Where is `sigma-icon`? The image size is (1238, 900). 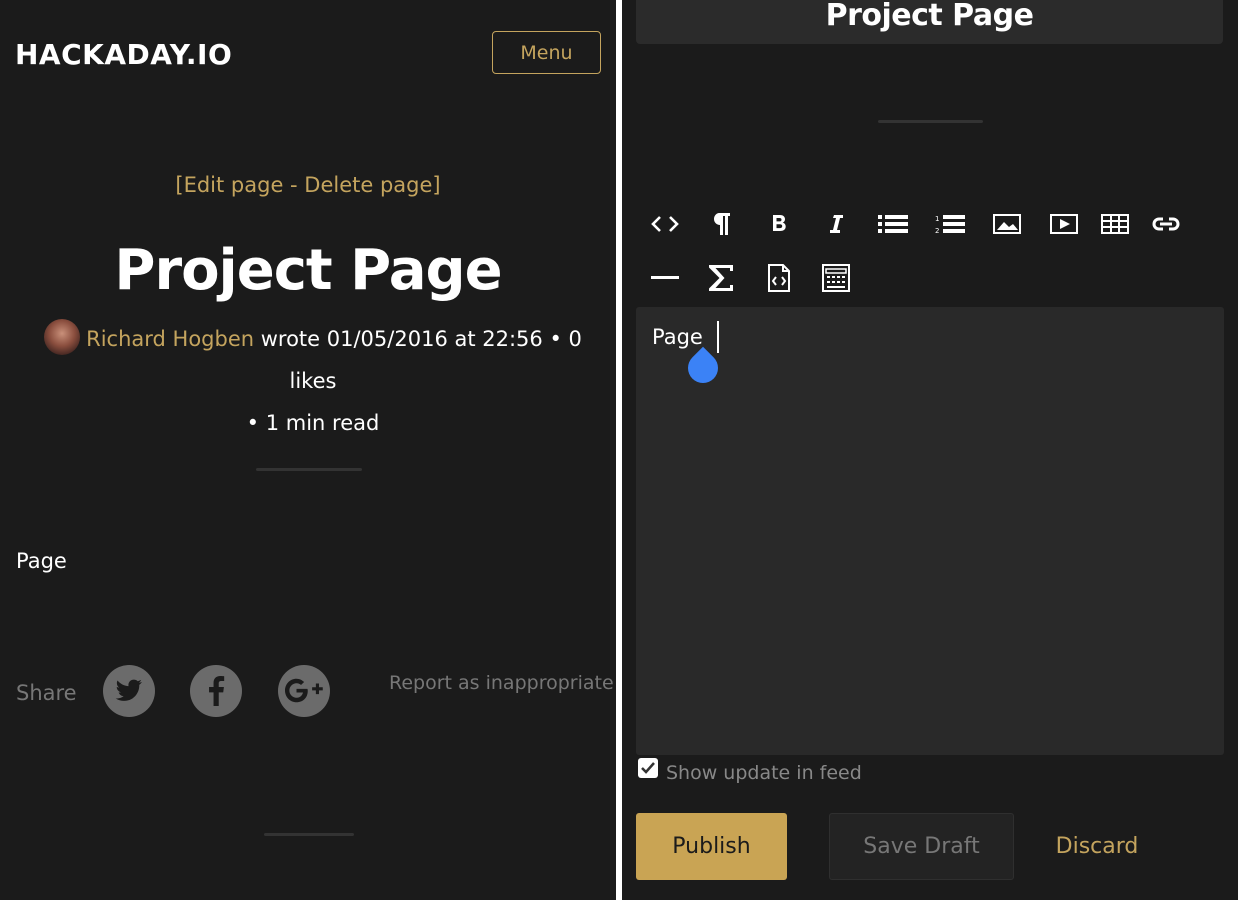 sigma-icon is located at coordinates (721, 278).